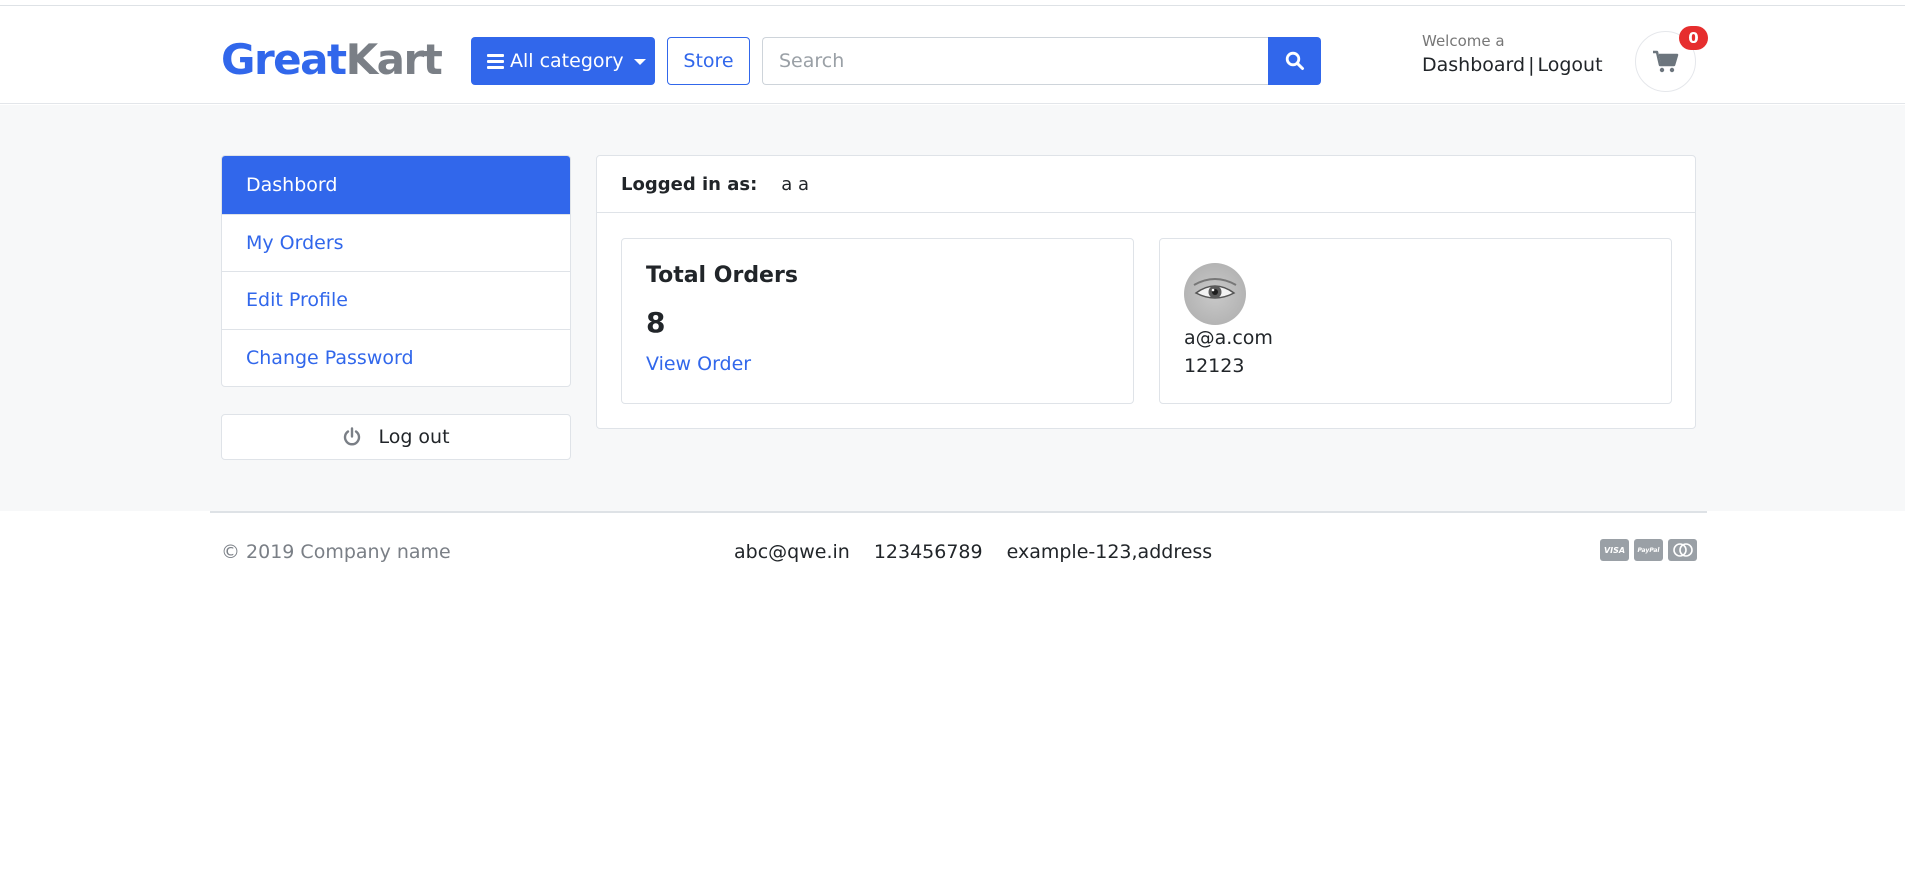  Describe the element at coordinates (1693, 38) in the screenshot. I see `cart-count-badge: 0` at that location.